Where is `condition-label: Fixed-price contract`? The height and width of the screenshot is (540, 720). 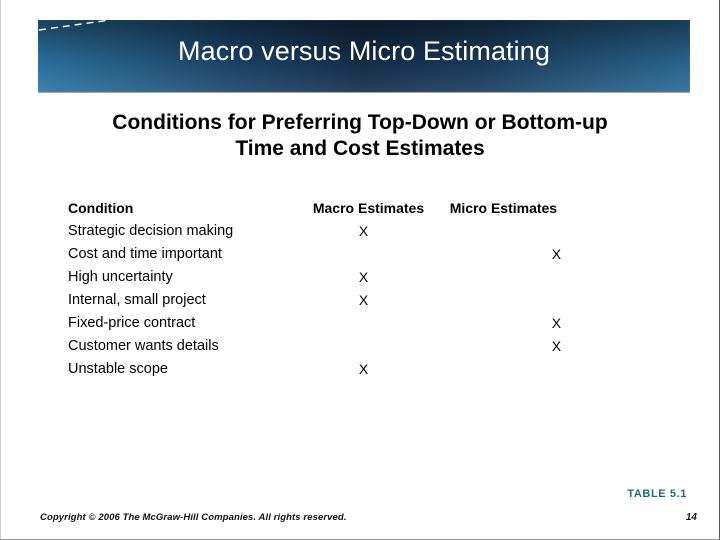
condition-label: Fixed-price contract is located at coordinates (132, 323).